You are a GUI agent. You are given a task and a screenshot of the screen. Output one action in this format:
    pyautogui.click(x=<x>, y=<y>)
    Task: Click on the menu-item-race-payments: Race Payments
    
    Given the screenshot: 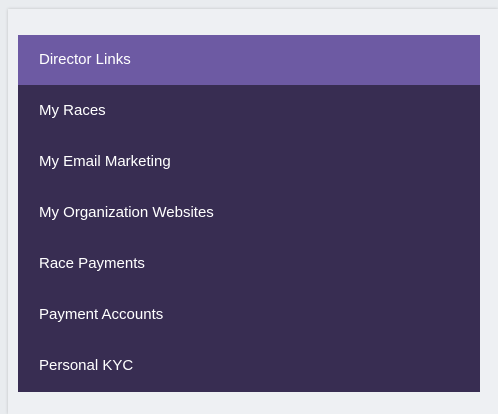 What is the action you would take?
    pyautogui.click(x=249, y=263)
    